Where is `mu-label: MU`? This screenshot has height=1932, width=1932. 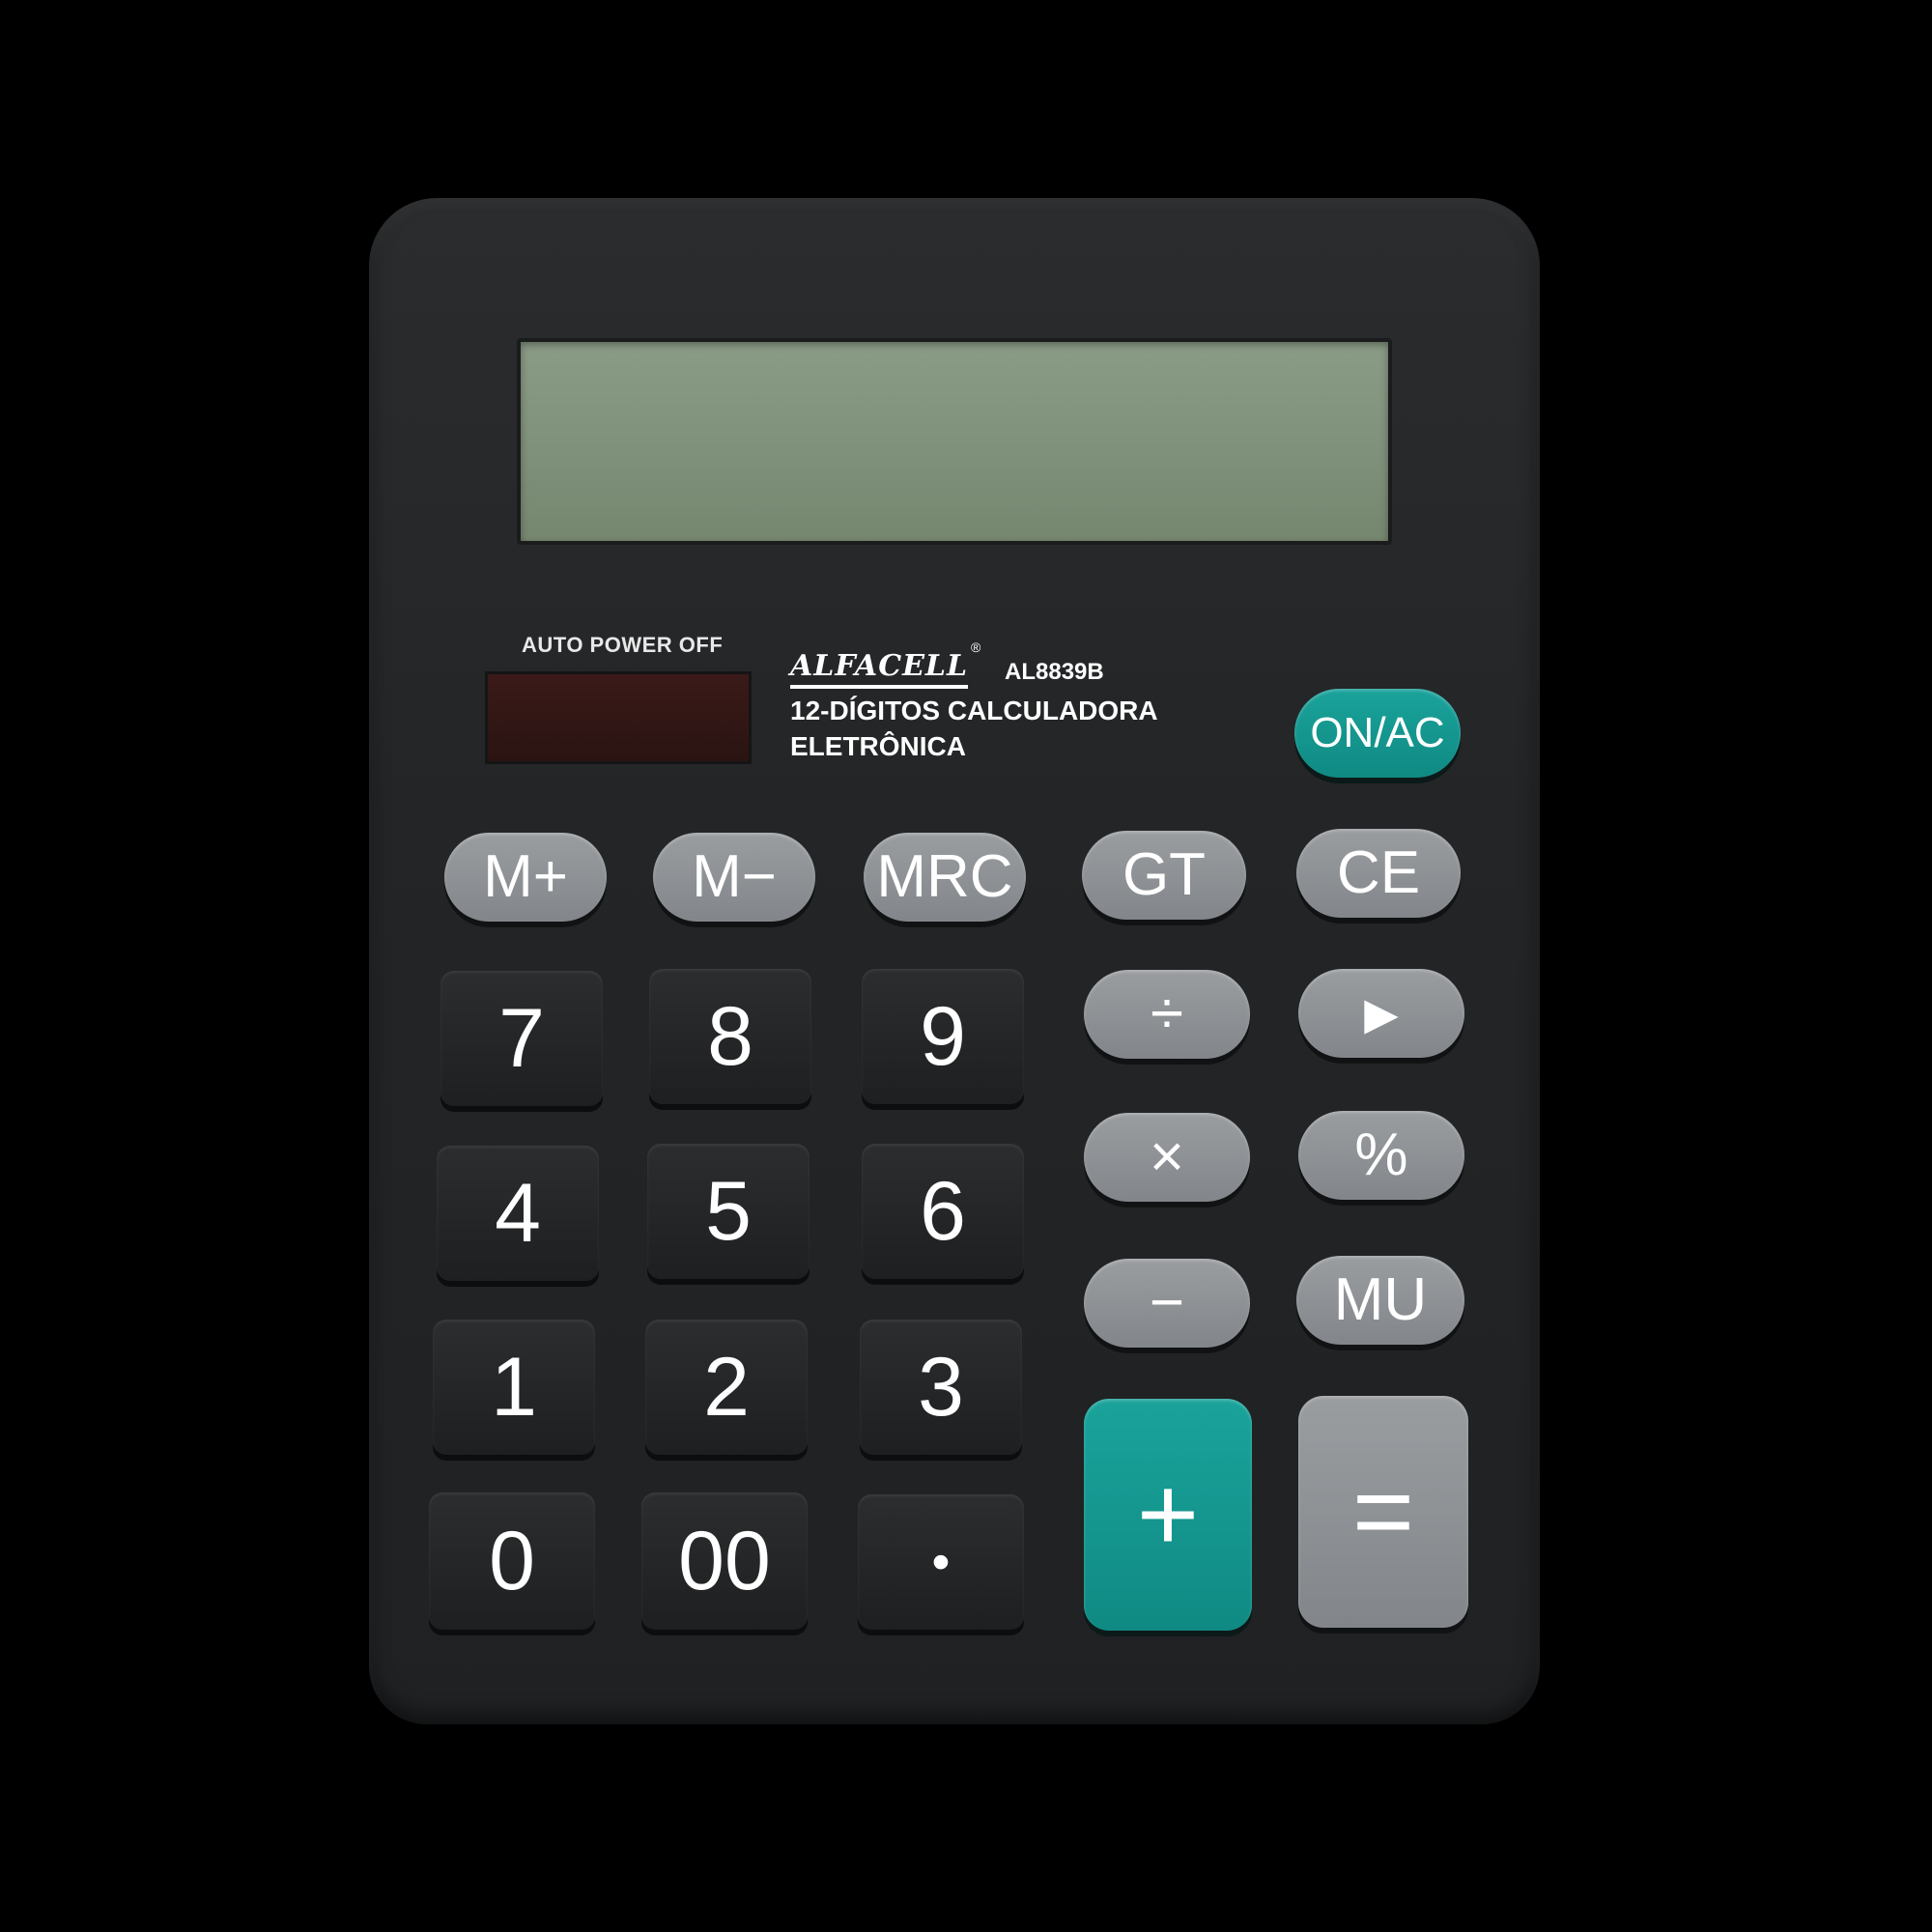 mu-label: MU is located at coordinates (1380, 1299).